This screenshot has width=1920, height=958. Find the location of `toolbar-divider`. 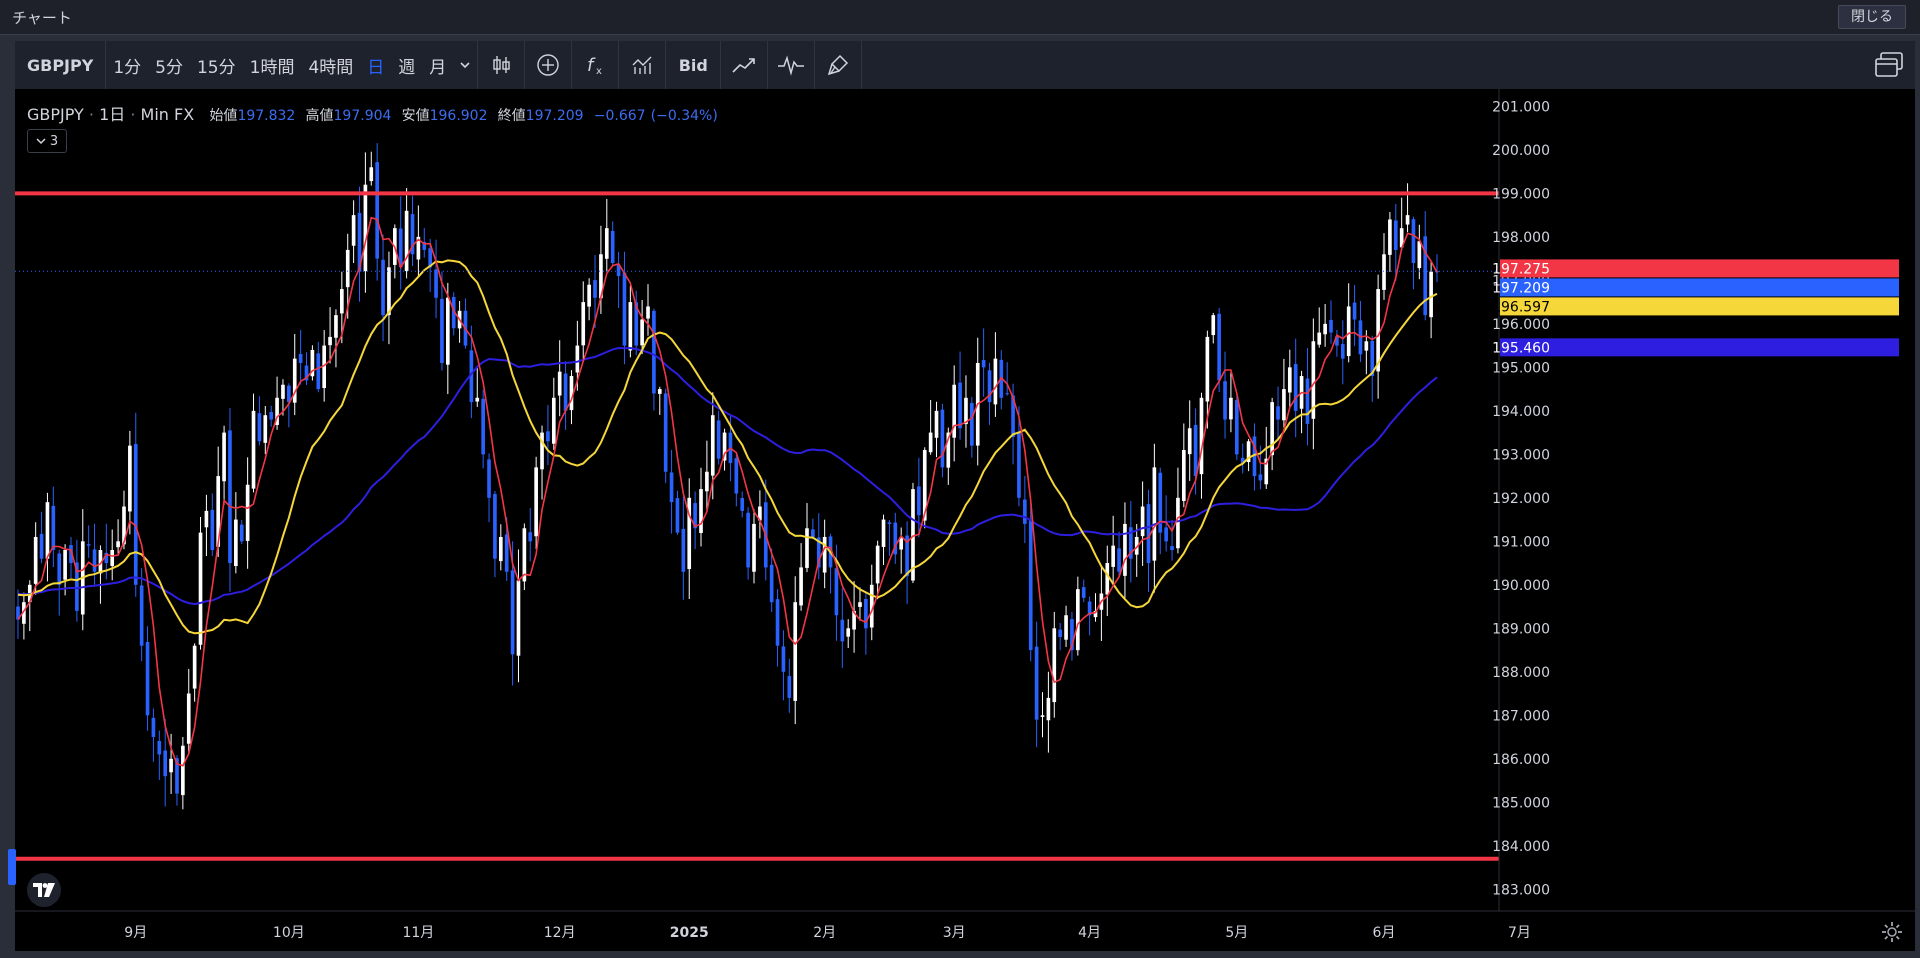

toolbar-divider is located at coordinates (862, 65).